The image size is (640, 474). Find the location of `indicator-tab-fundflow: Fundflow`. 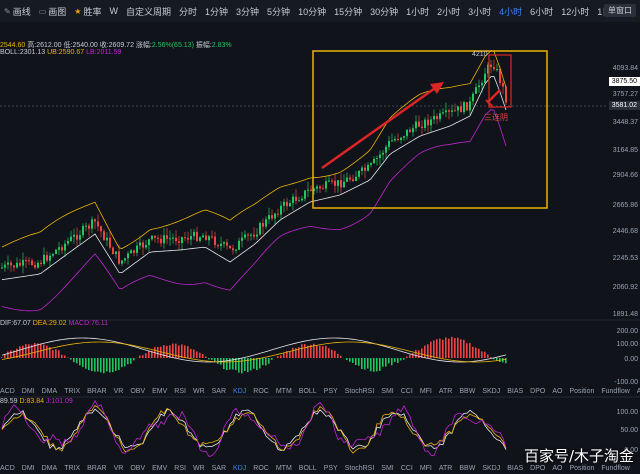

indicator-tab-fundflow: Fundflow is located at coordinates (615, 391).